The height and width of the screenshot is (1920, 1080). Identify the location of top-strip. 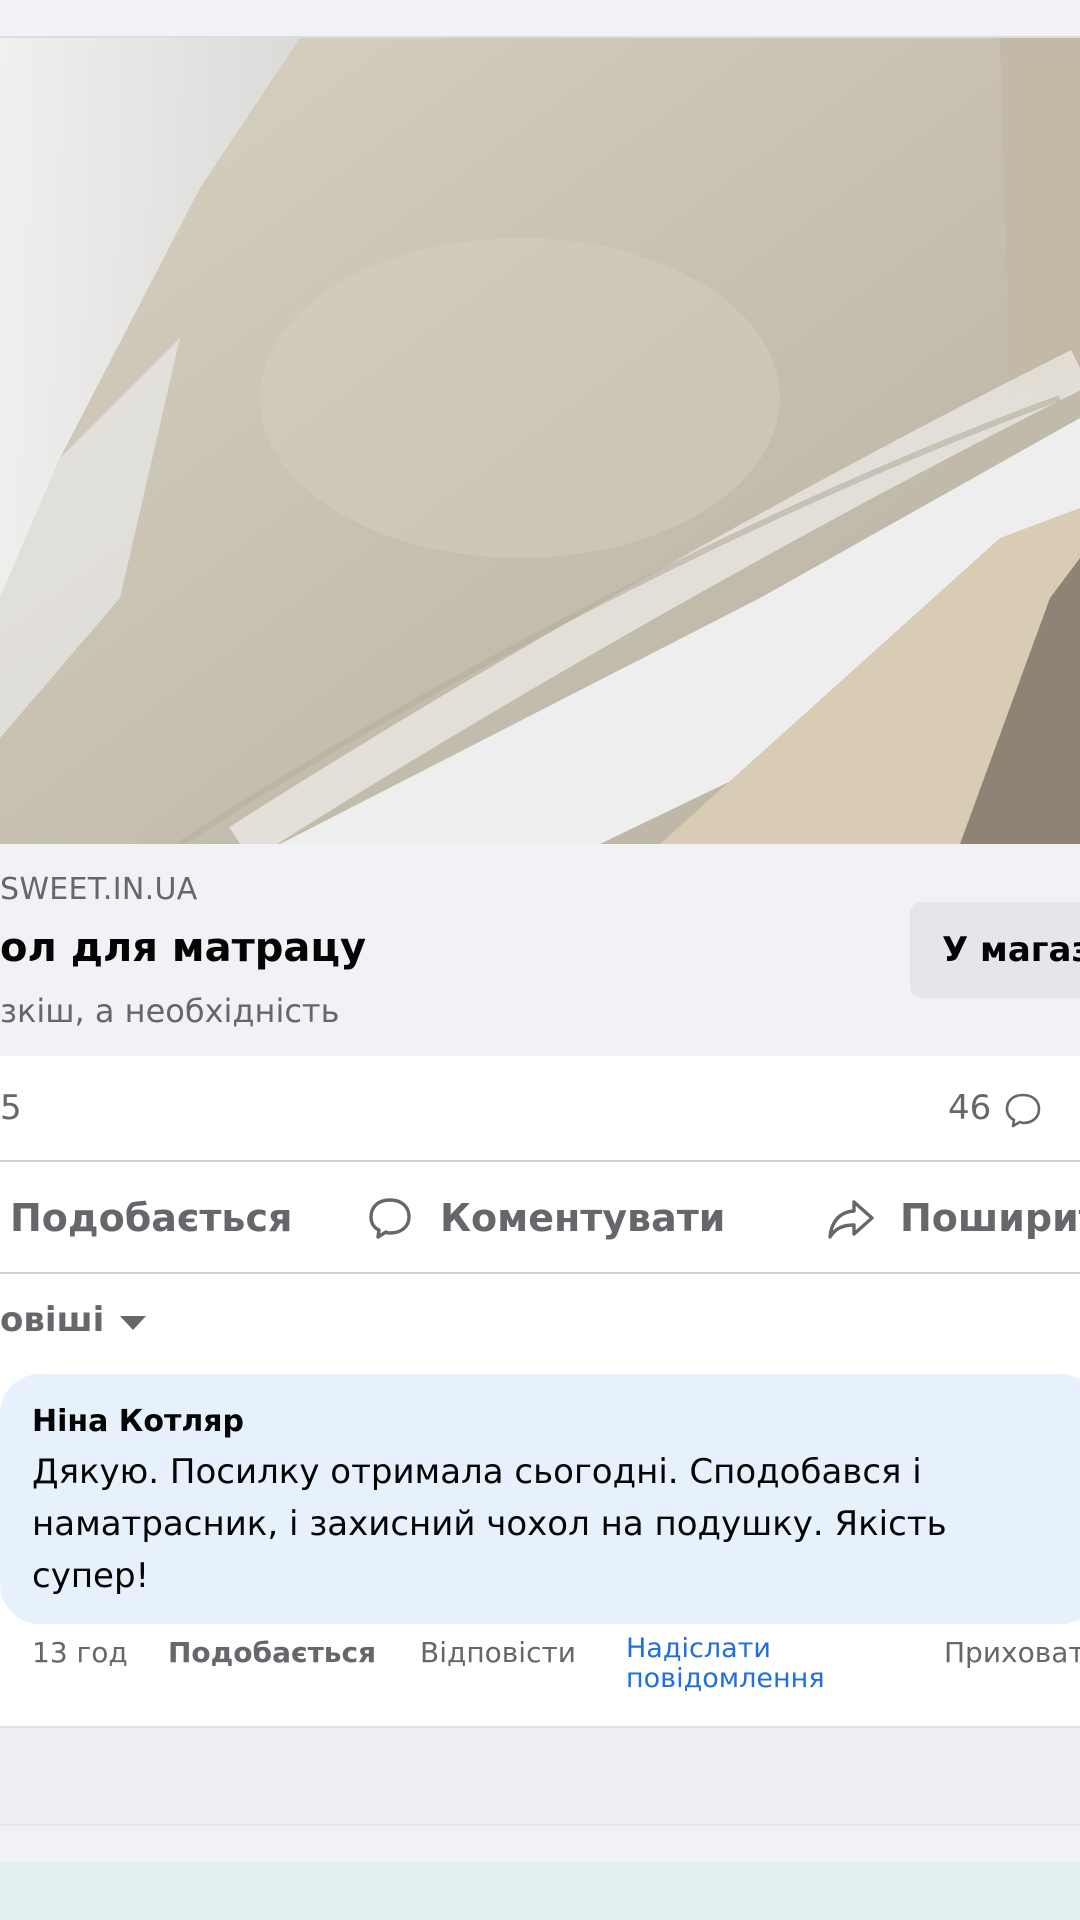
(540, 19).